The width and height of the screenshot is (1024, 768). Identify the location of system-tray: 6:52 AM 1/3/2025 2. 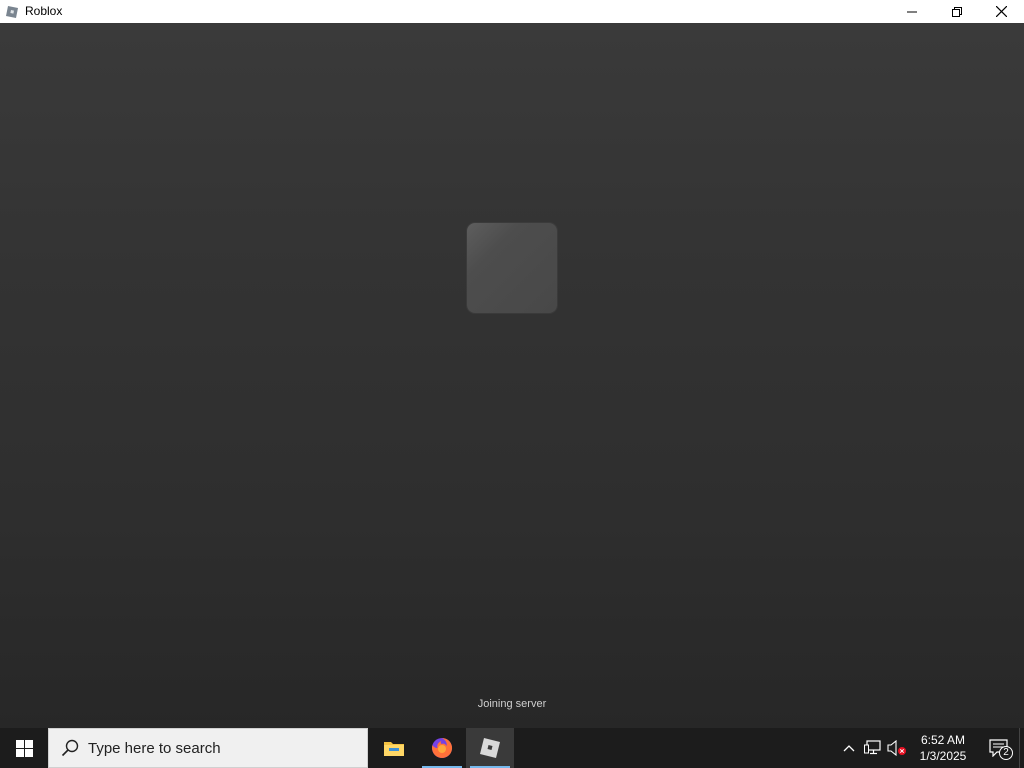
(930, 748).